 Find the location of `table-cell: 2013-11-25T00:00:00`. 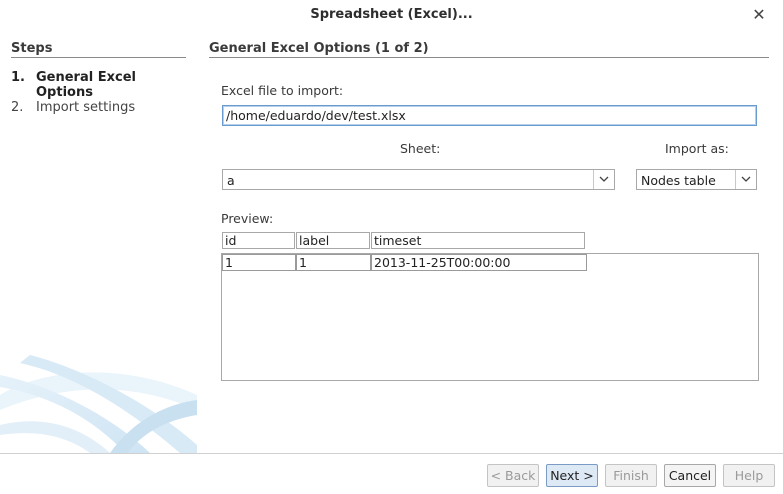

table-cell: 2013-11-25T00:00:00 is located at coordinates (479, 262).